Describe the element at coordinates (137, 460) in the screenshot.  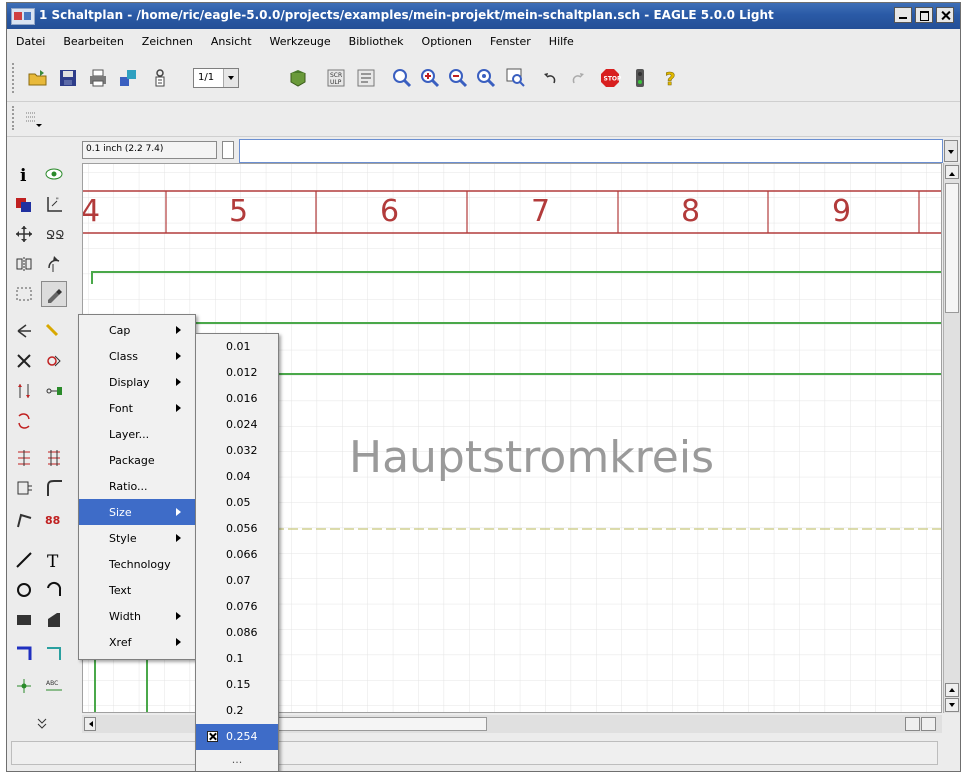
I see `context-menu-item-package: Package` at that location.